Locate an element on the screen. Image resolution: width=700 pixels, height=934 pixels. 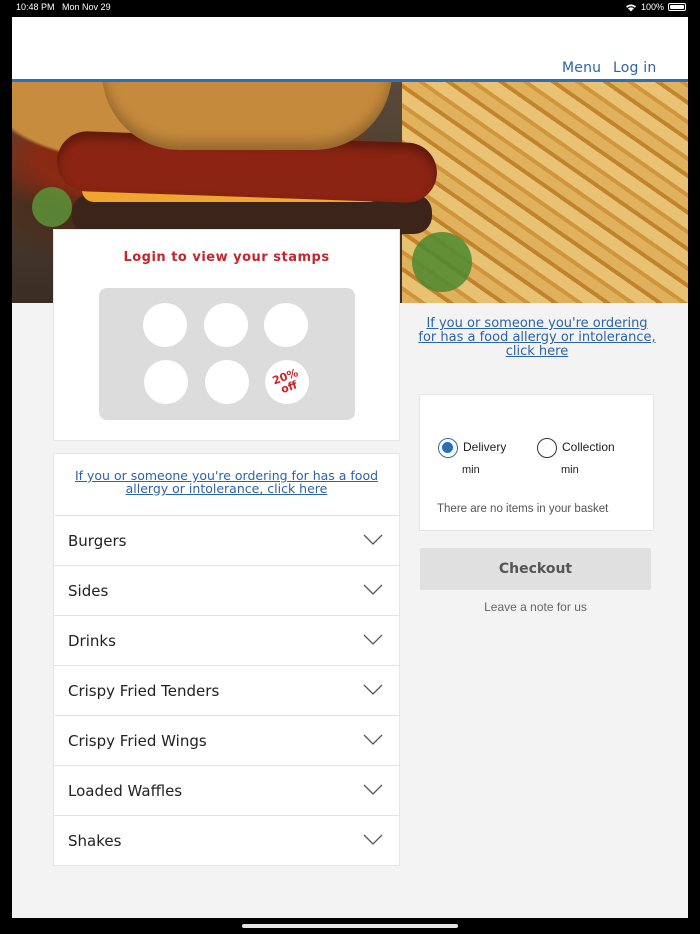
empty-basket-text: There are no items in your basket is located at coordinates (523, 509).